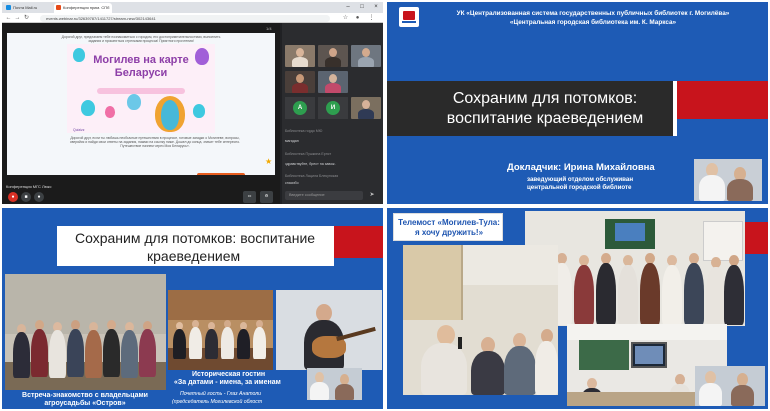 Image resolution: width=770 pixels, height=411 pixels. I want to click on star-badge-icon: ★, so click(269, 161).